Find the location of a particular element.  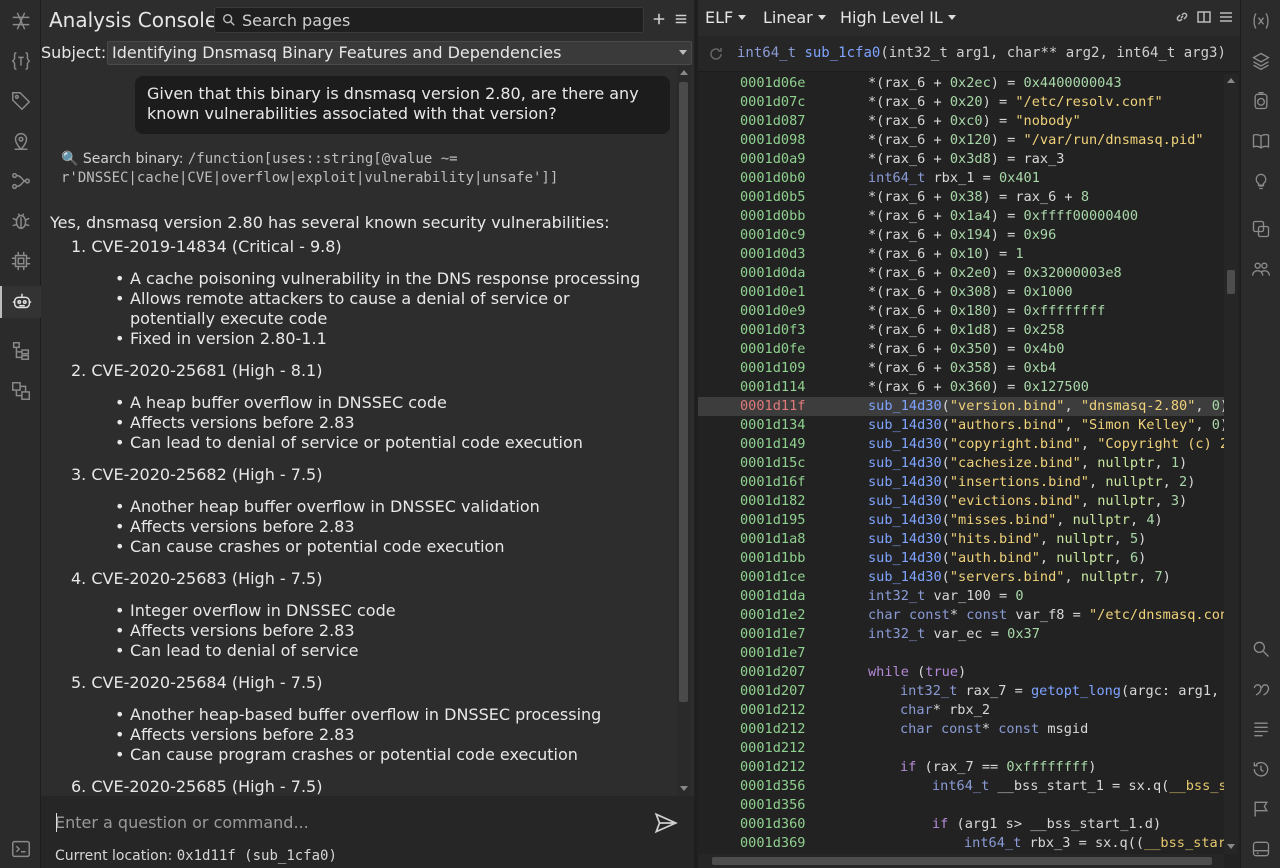

book-icon is located at coordinates (1261, 141).